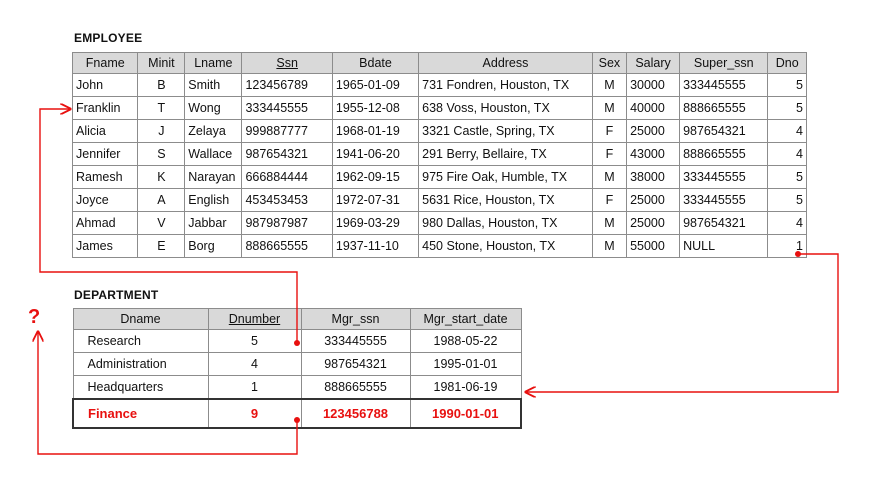 The image size is (874, 479). Describe the element at coordinates (375, 200) in the screenshot. I see `employee-cell-bdate: 1972-07-31` at that location.